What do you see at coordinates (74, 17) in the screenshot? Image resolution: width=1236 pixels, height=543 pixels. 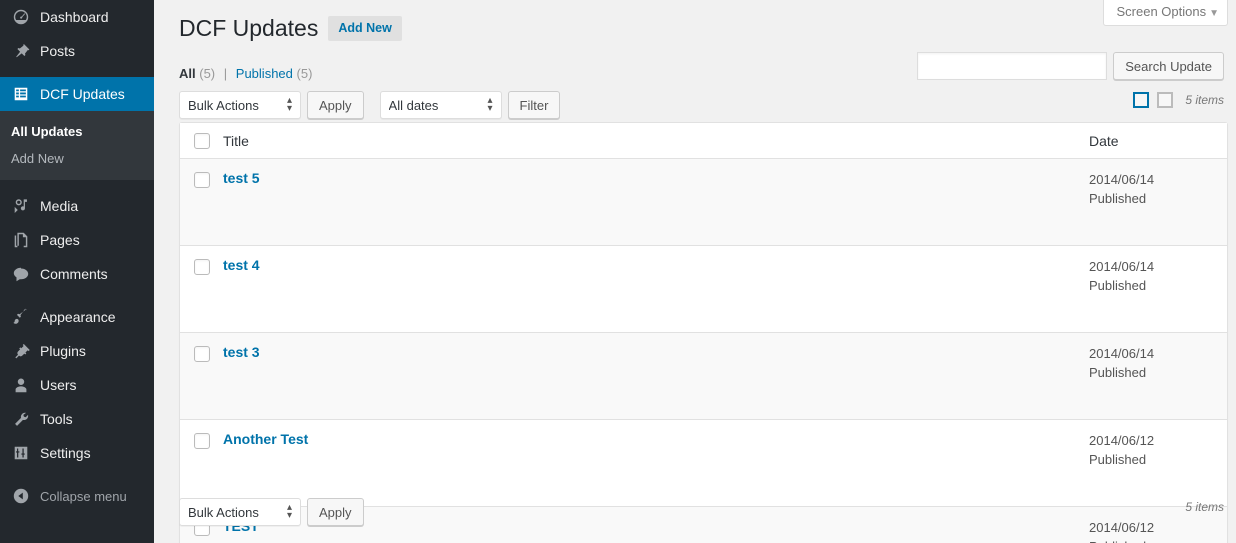 I see `sidebar-item-label: Dashboard` at bounding box center [74, 17].